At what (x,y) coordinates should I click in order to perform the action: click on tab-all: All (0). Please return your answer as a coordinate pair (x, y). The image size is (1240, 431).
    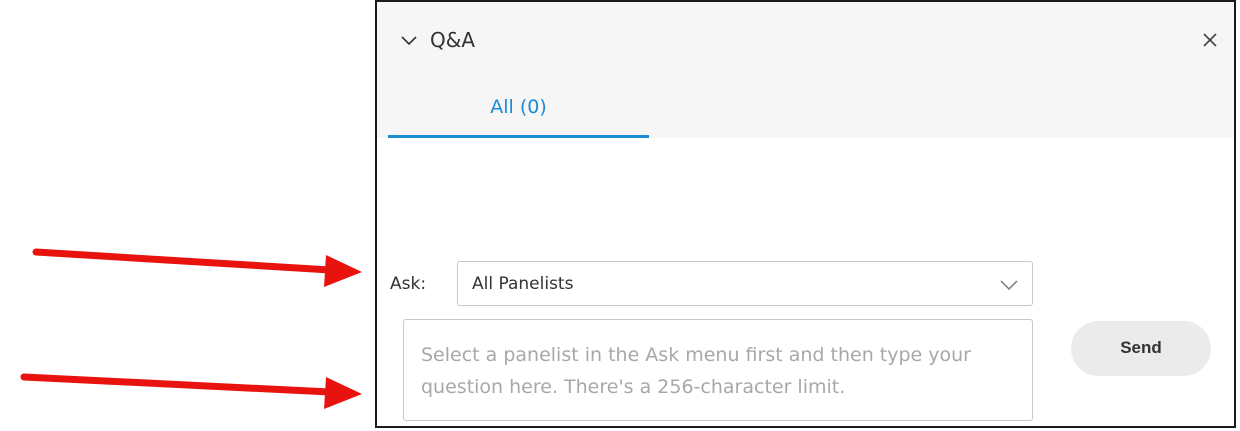
    Looking at the image, I should click on (518, 110).